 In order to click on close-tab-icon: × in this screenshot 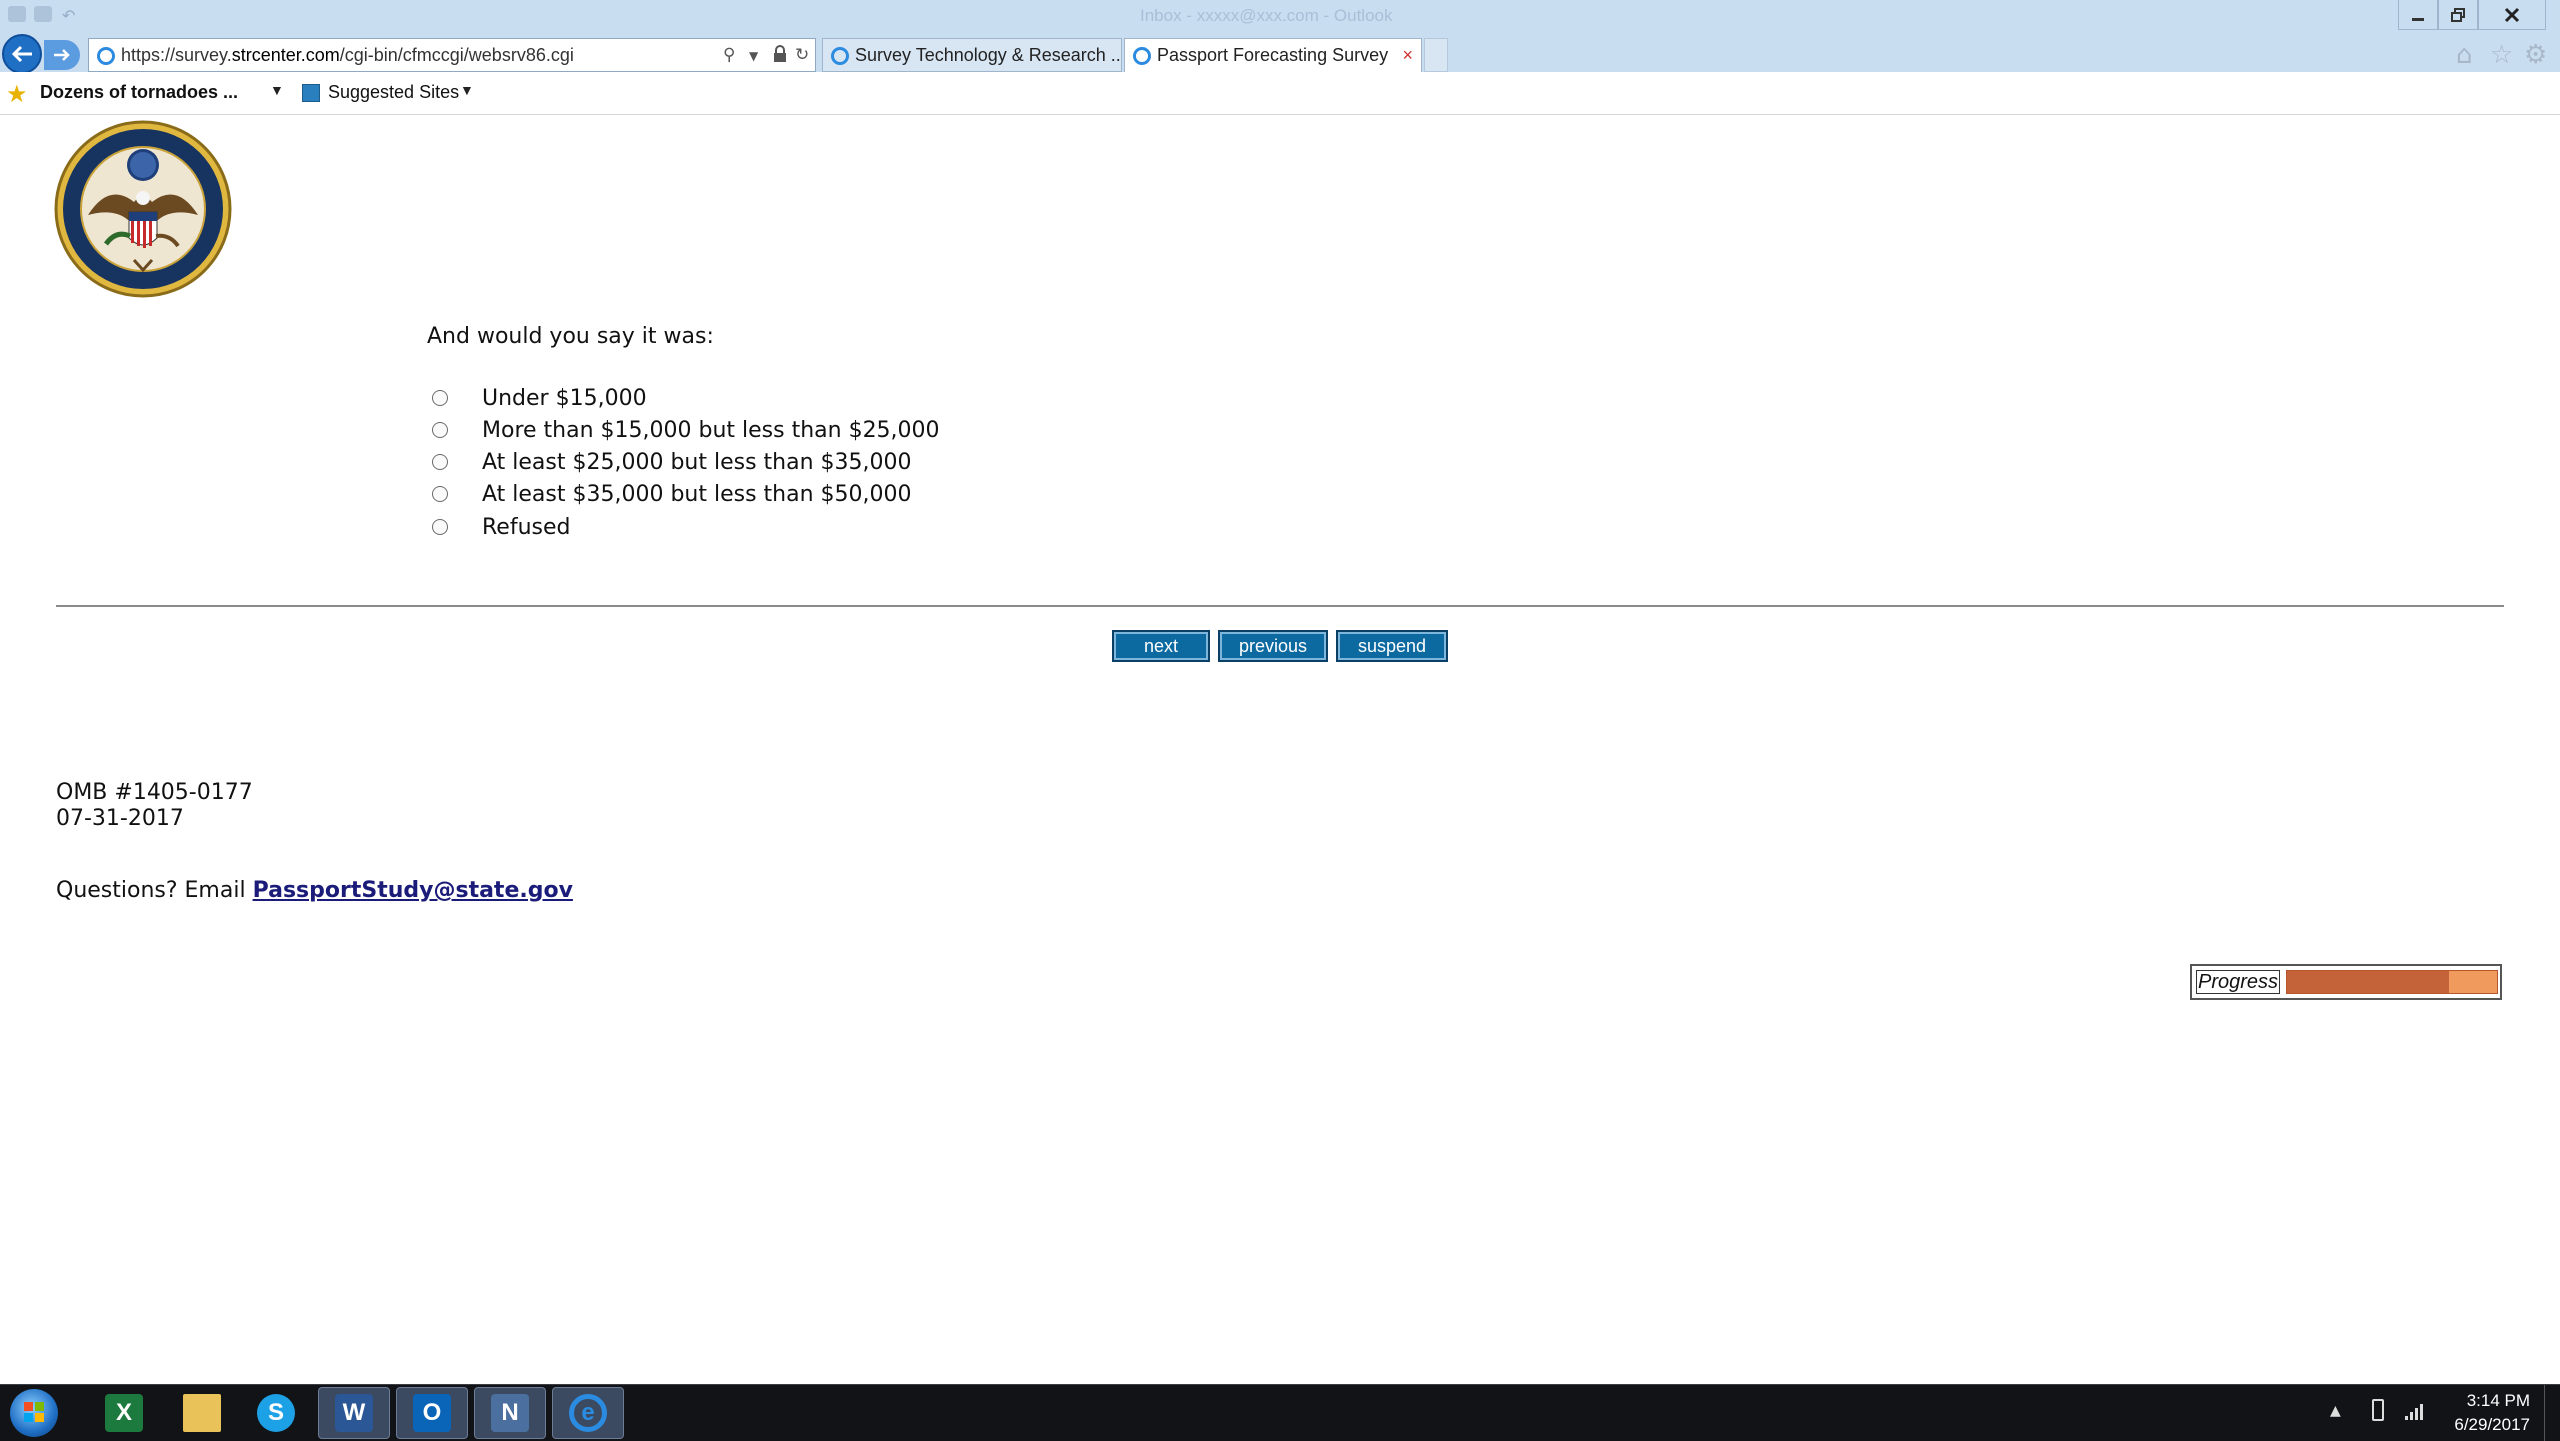, I will do `click(1407, 55)`.